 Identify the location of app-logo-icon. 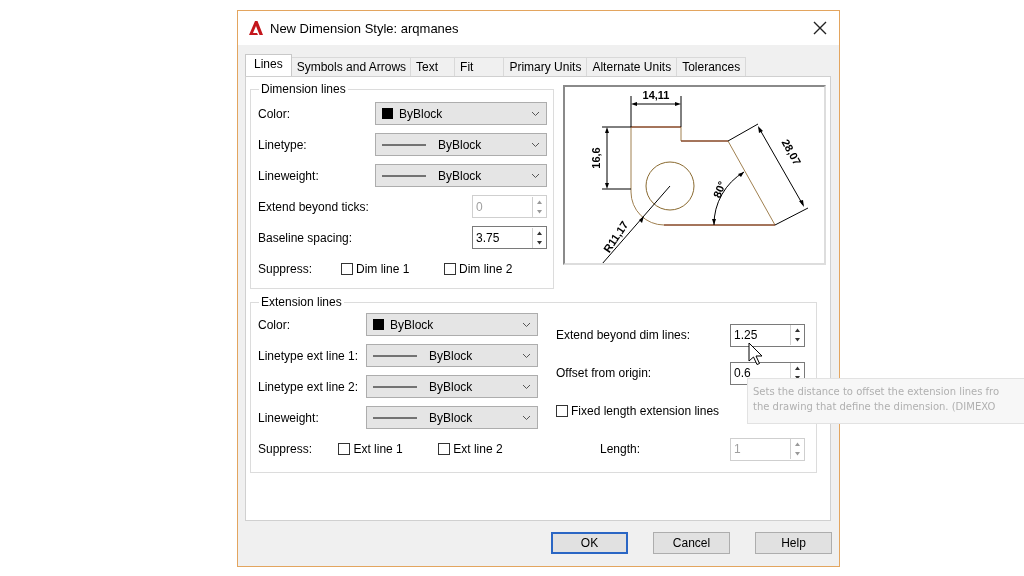
(256, 28).